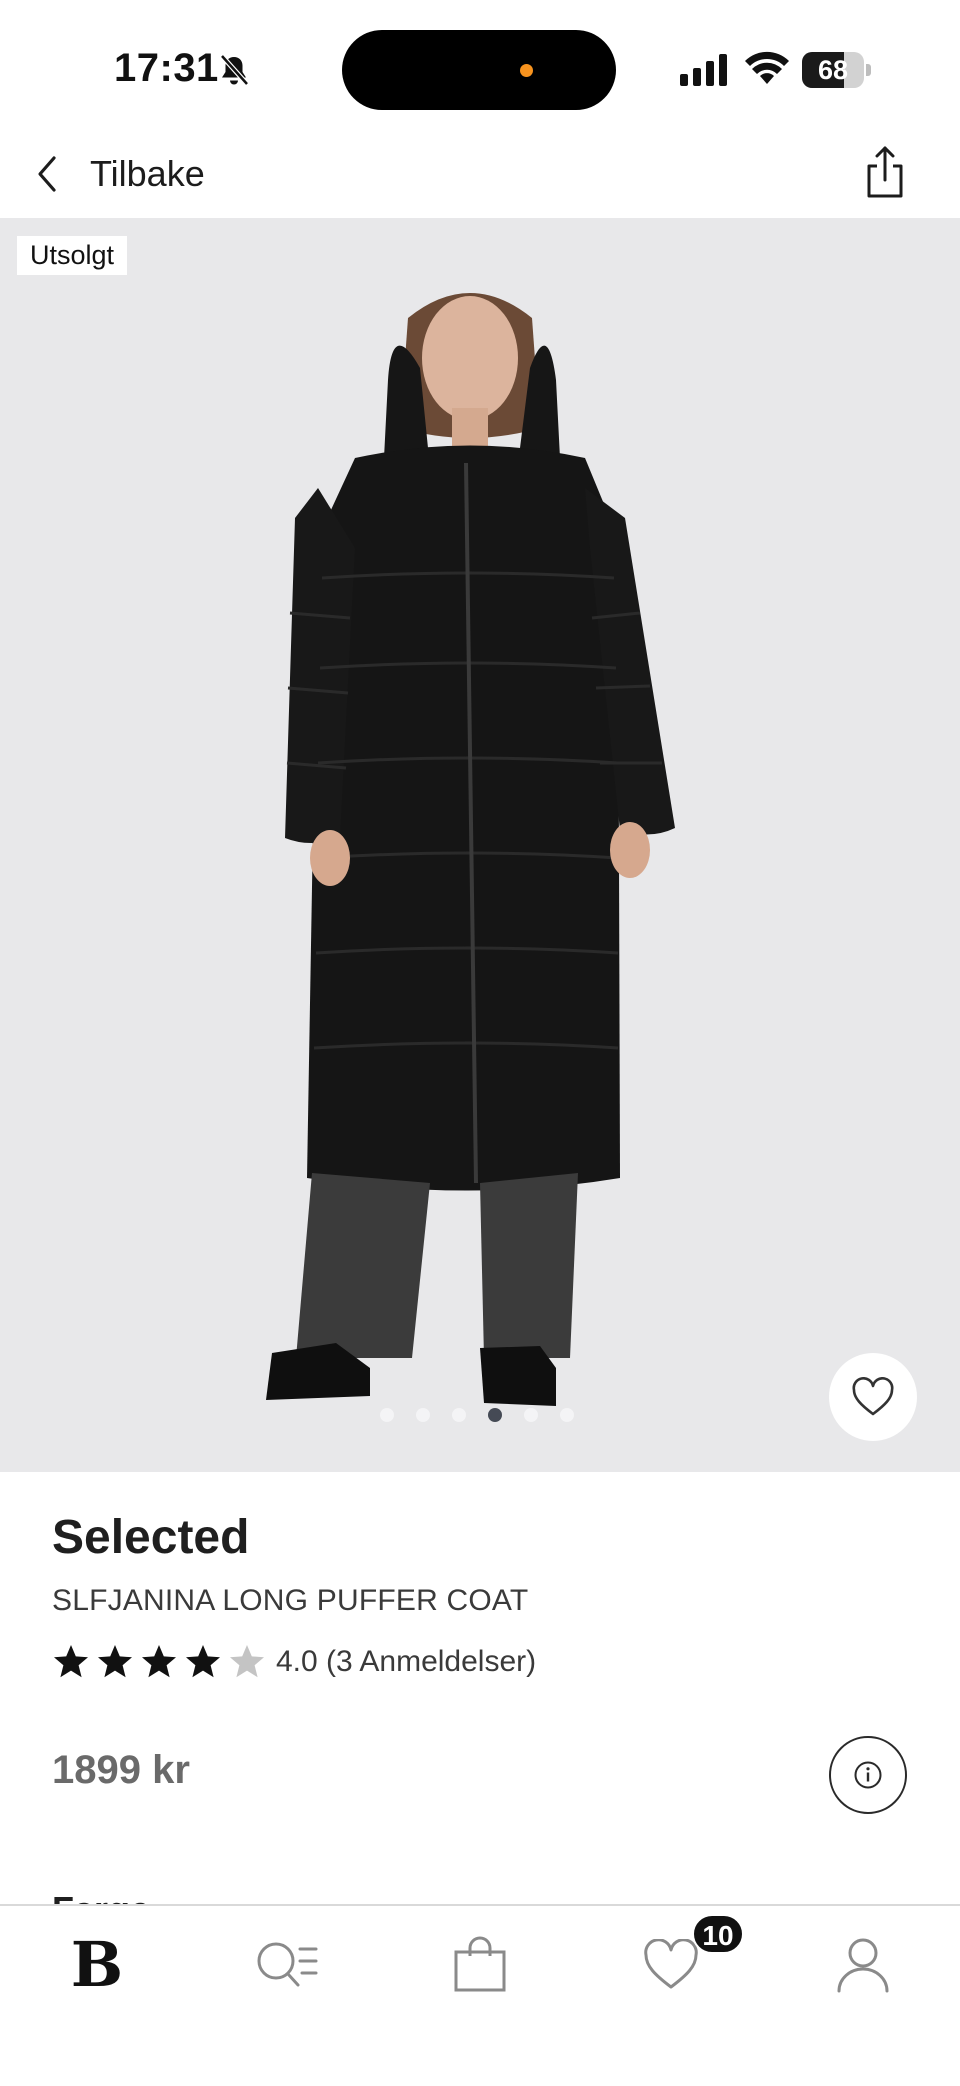 The image size is (960, 2086). I want to click on sold-out-badge: Utsolgt, so click(72, 255).